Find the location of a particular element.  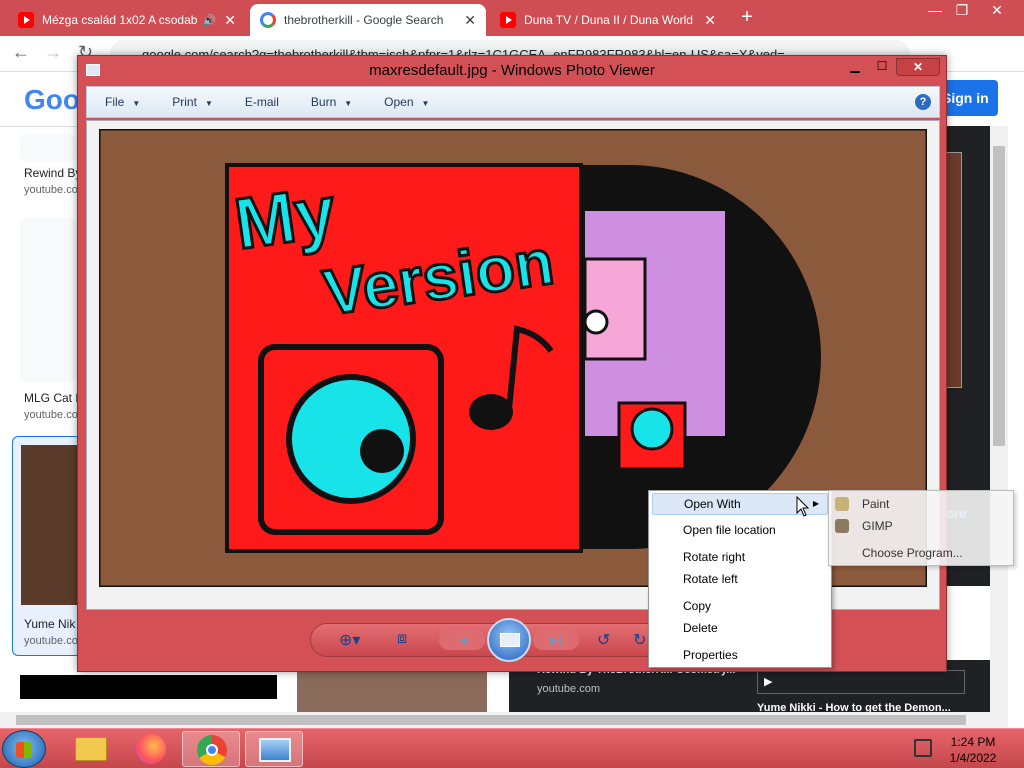

tab-title: Mézga család 1x02 A csodab is located at coordinates (120, 20).